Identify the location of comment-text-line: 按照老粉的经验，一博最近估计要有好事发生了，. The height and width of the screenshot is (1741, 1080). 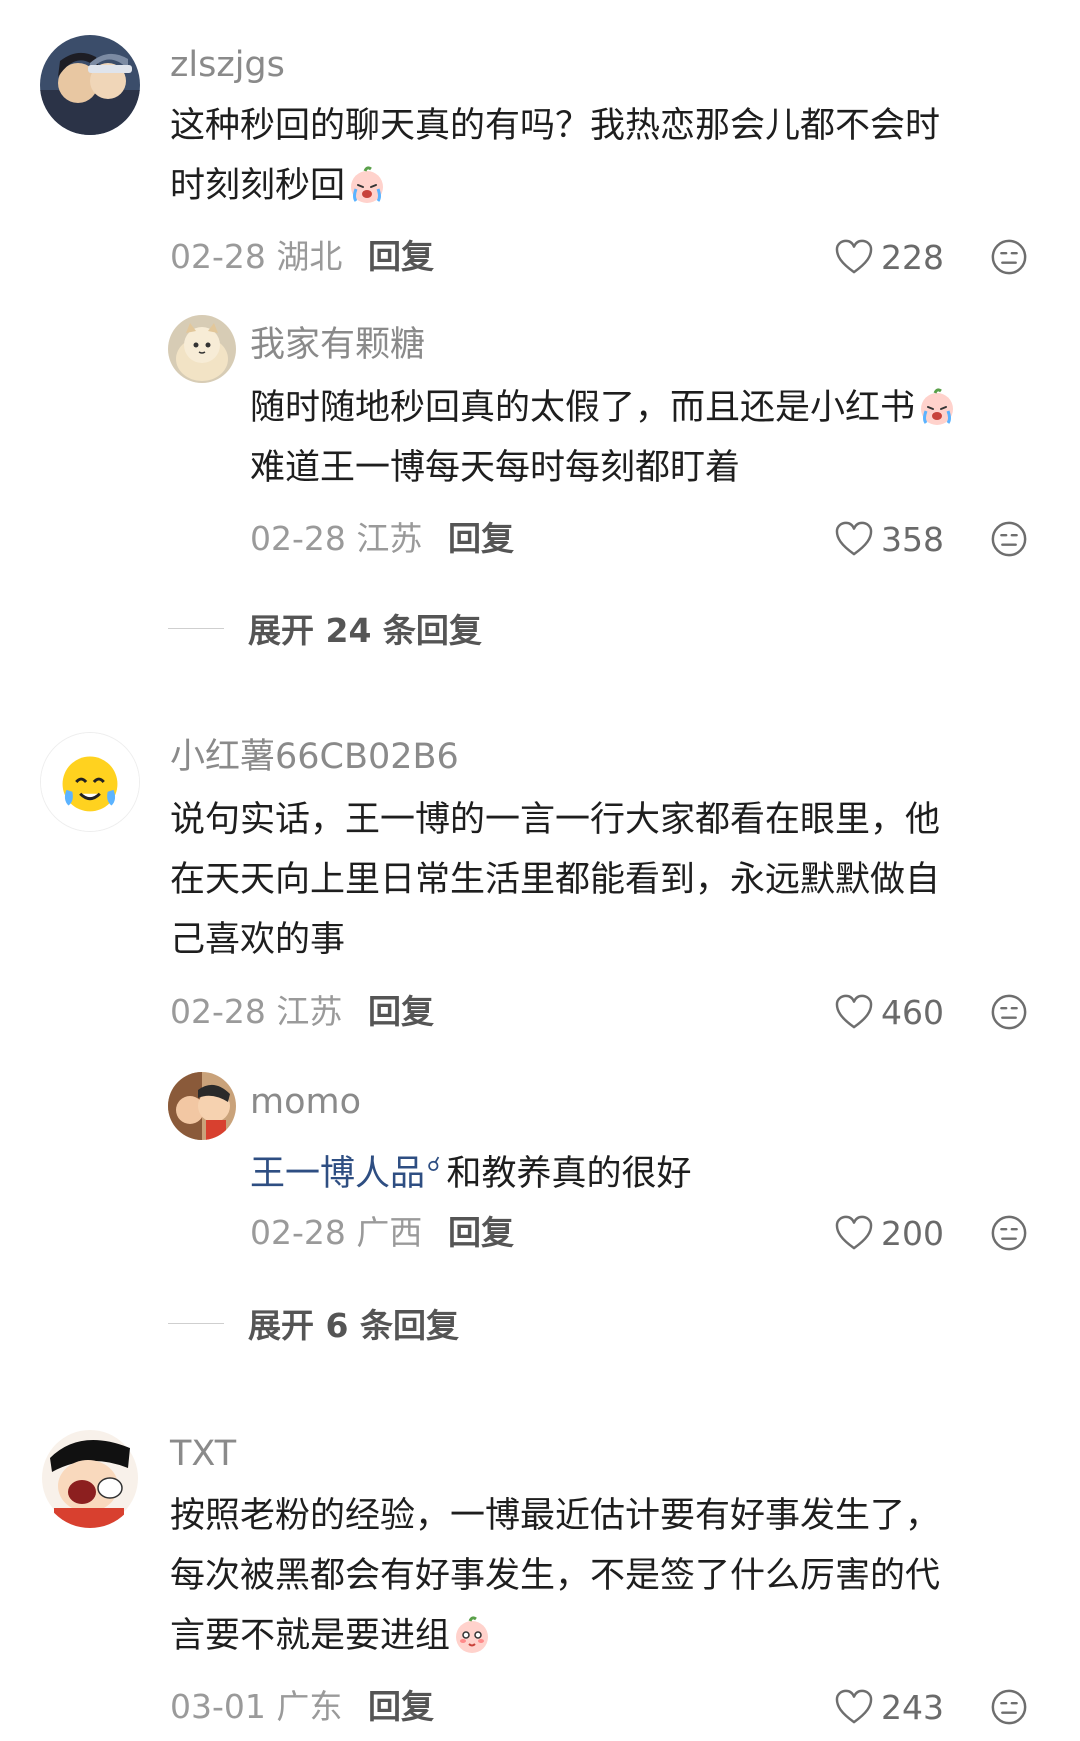
(555, 1516).